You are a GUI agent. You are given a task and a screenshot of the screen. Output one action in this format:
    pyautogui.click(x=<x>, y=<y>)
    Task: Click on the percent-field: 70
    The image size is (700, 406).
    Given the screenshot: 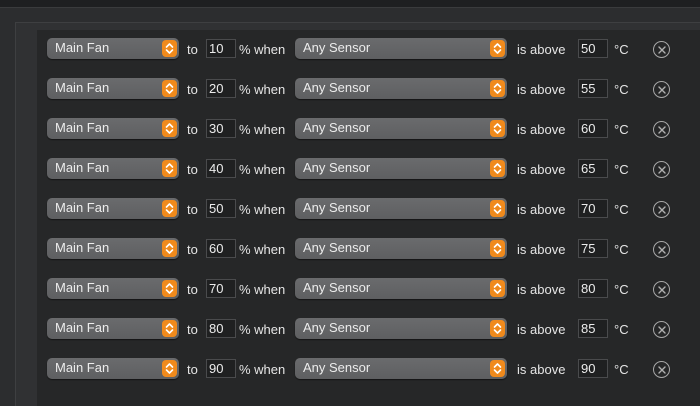 What is the action you would take?
    pyautogui.click(x=221, y=288)
    